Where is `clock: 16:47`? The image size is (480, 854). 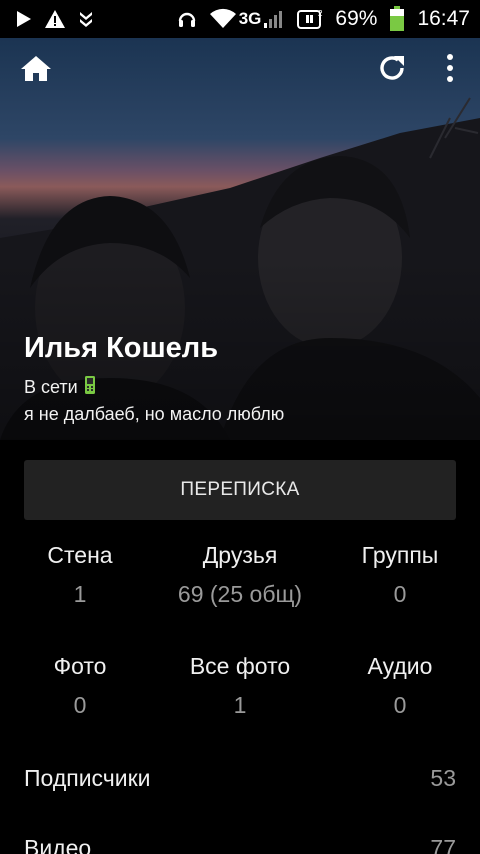 clock: 16:47 is located at coordinates (443, 18).